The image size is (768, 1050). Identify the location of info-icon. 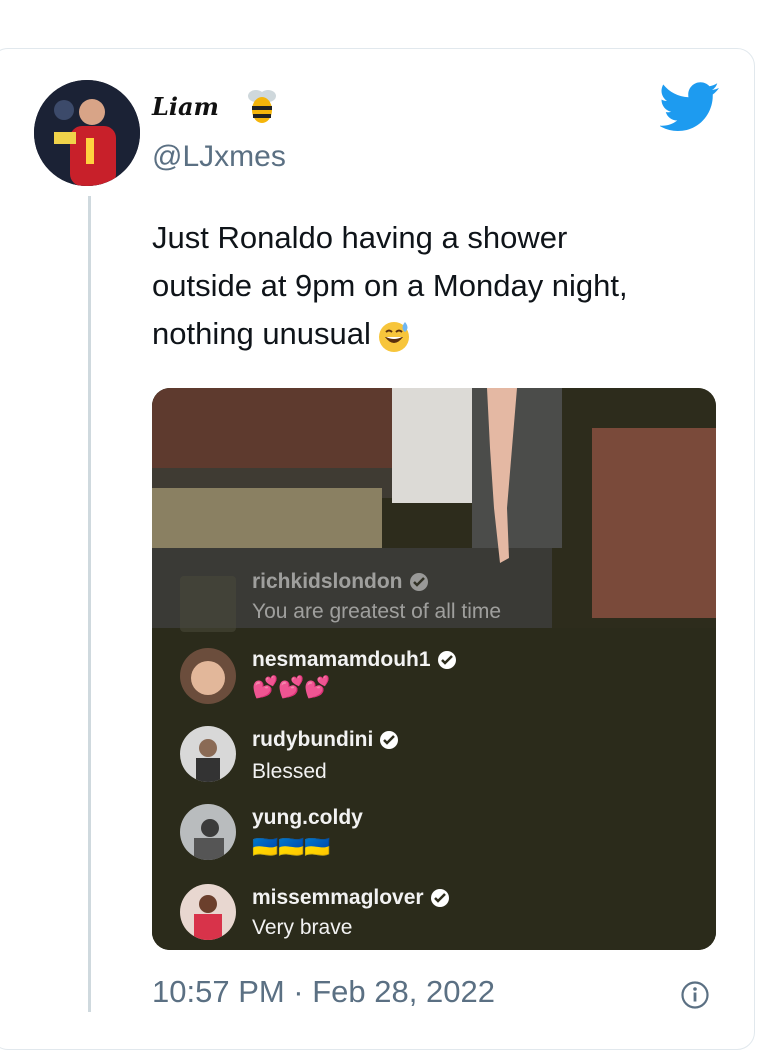
(695, 995).